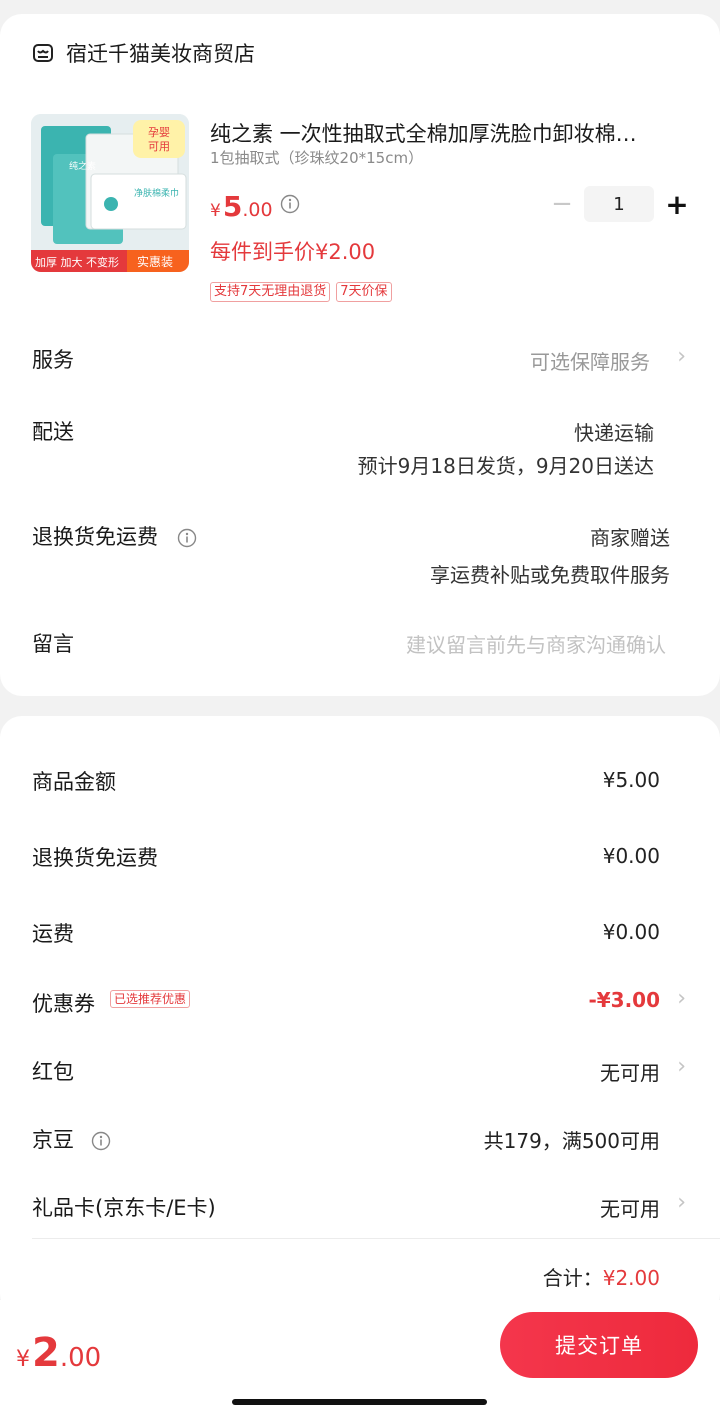  What do you see at coordinates (53, 1140) in the screenshot?
I see `jingdou-text: 京豆` at bounding box center [53, 1140].